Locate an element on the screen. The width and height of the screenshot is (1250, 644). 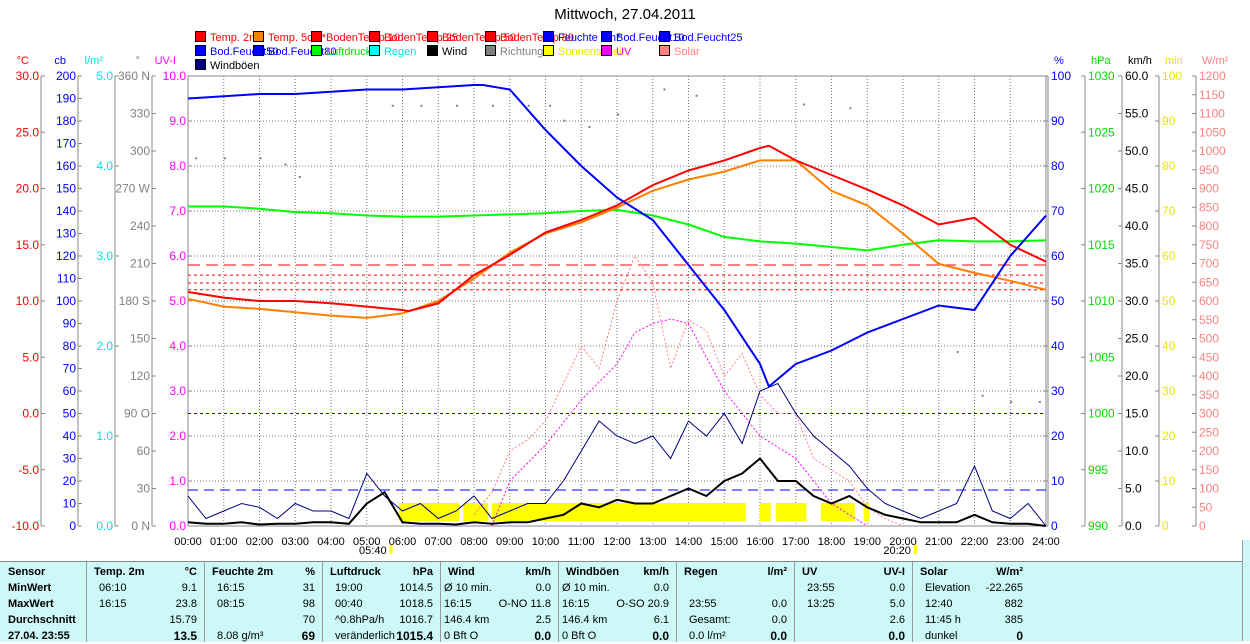
cell-value: 31 is located at coordinates (309, 588).